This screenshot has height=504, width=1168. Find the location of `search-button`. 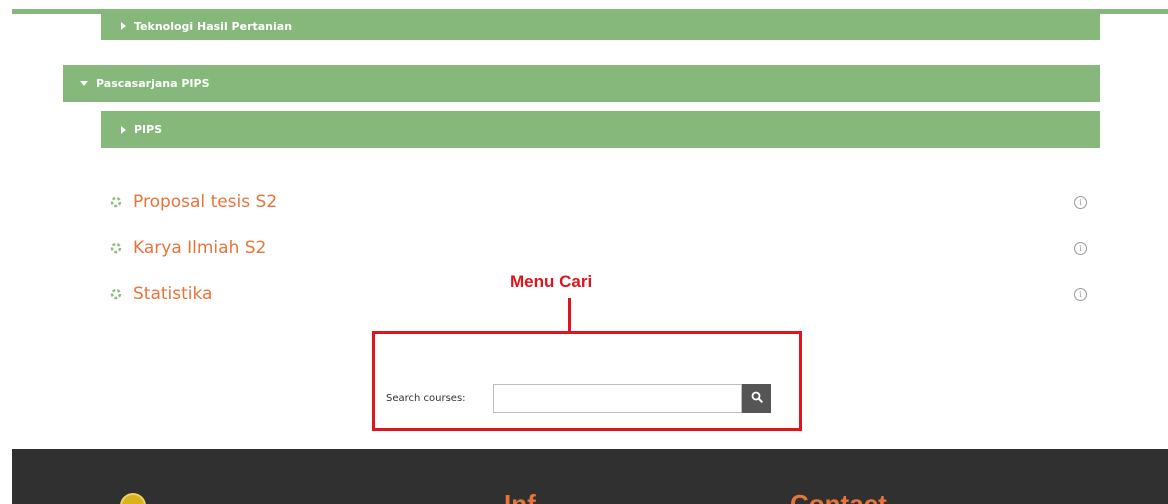

search-button is located at coordinates (756, 398).